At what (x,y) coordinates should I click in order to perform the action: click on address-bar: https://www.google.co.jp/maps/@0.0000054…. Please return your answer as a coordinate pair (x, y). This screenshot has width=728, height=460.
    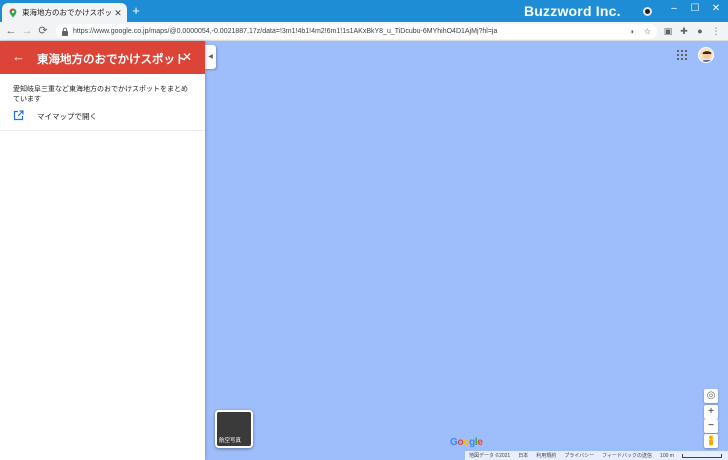
    Looking at the image, I should click on (356, 31).